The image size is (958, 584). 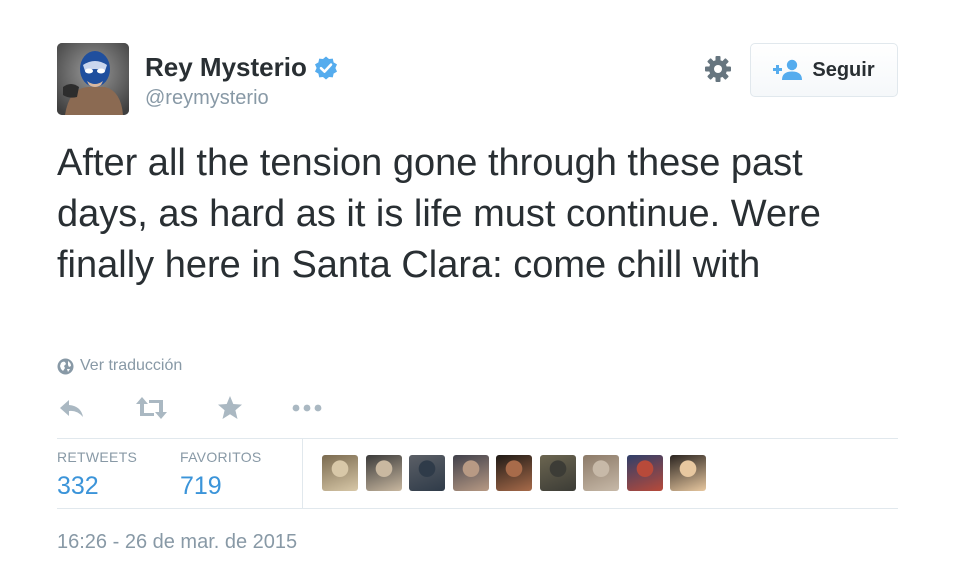 I want to click on verified-badge-icon, so click(x=325, y=67).